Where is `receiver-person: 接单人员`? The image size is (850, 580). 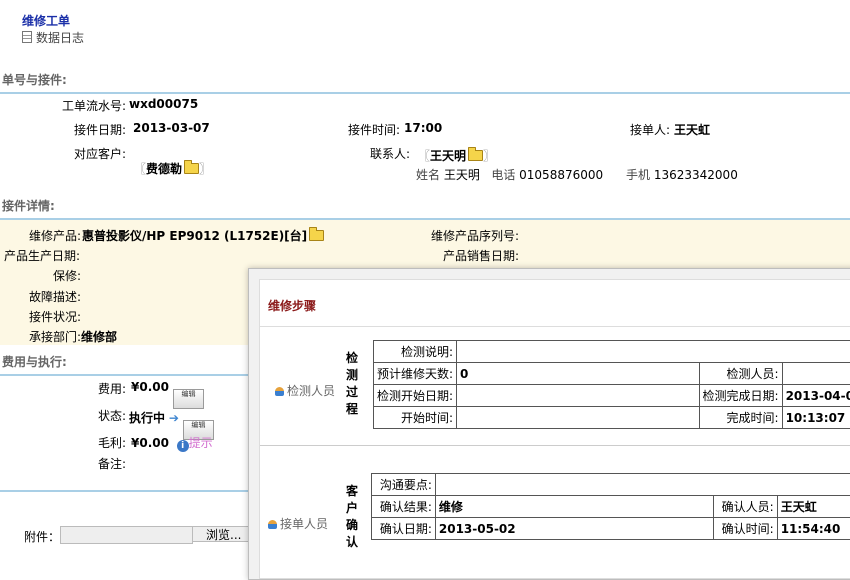 receiver-person: 接单人员 is located at coordinates (298, 523).